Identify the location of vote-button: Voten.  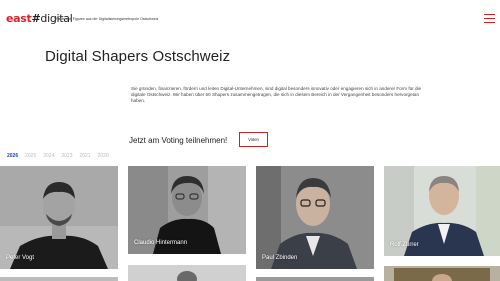
(253, 139).